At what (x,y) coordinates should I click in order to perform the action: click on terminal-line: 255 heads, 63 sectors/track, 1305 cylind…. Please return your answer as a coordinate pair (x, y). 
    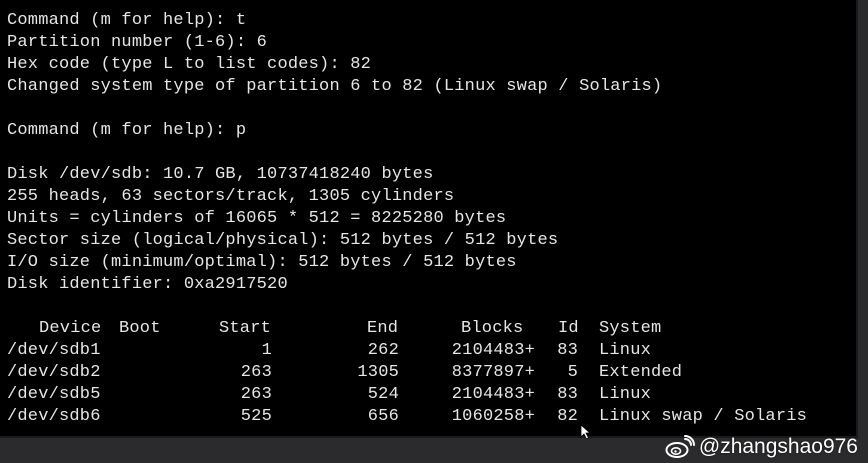
    Looking at the image, I should click on (231, 196).